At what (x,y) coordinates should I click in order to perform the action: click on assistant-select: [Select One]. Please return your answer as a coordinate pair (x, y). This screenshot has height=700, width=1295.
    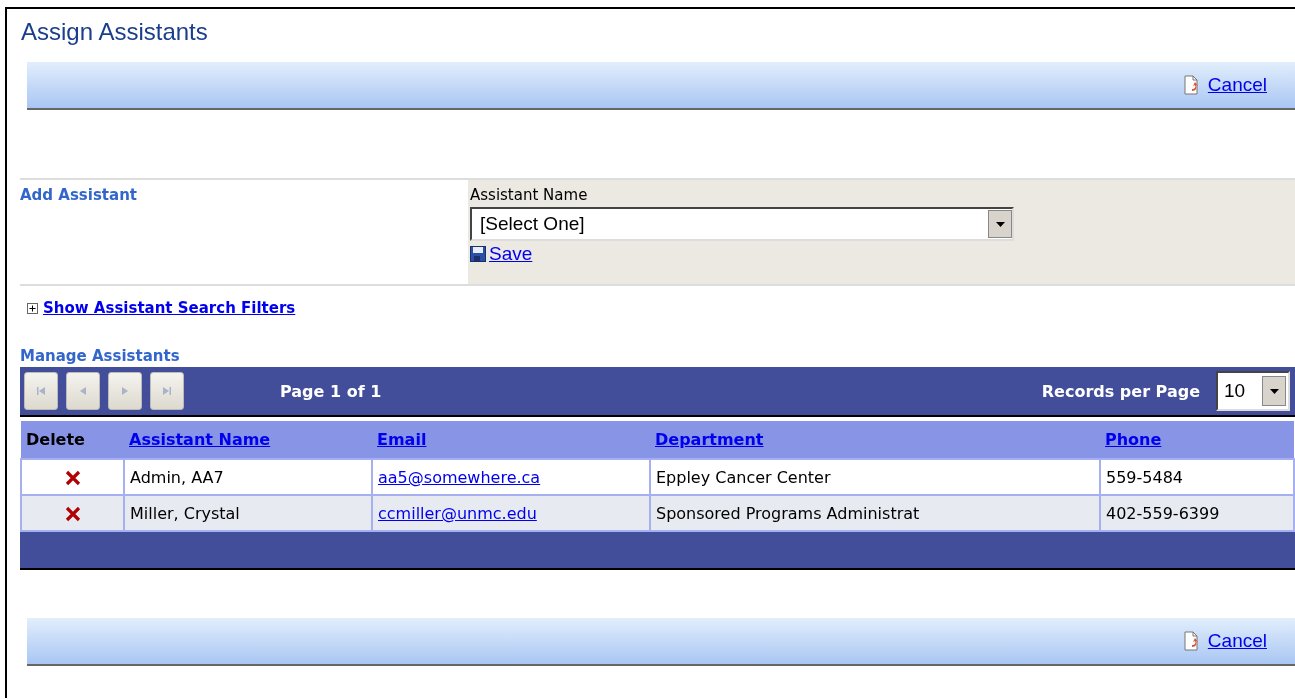
    Looking at the image, I should click on (742, 224).